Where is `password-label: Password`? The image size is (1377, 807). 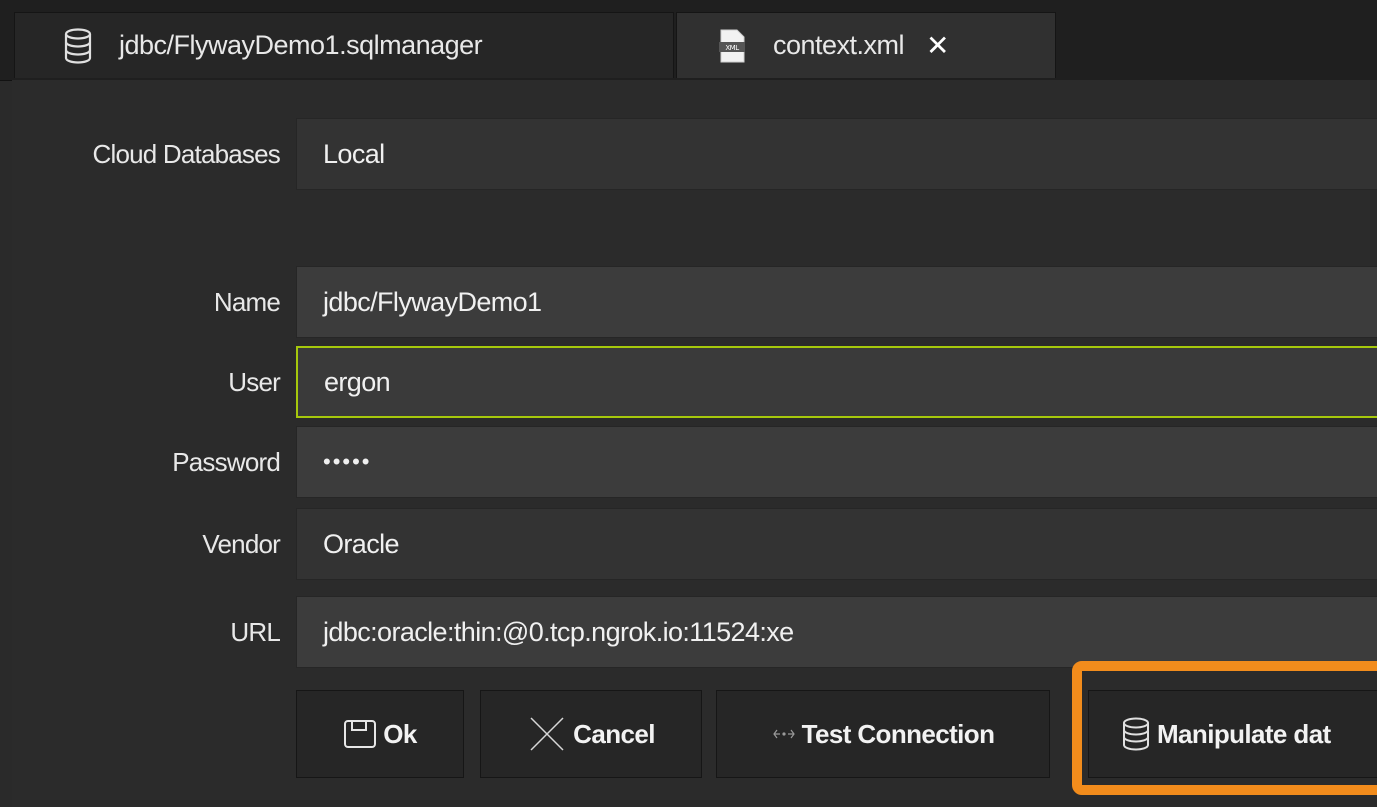 password-label: Password is located at coordinates (226, 462).